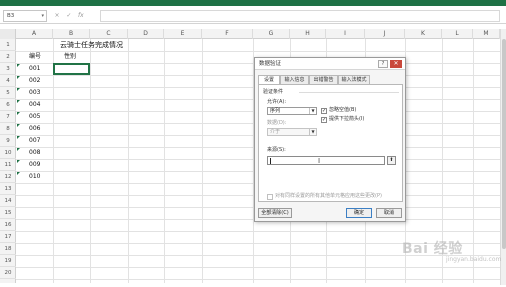  Describe the element at coordinates (277, 102) in the screenshot. I see `allow-label: 允许(A):` at that location.